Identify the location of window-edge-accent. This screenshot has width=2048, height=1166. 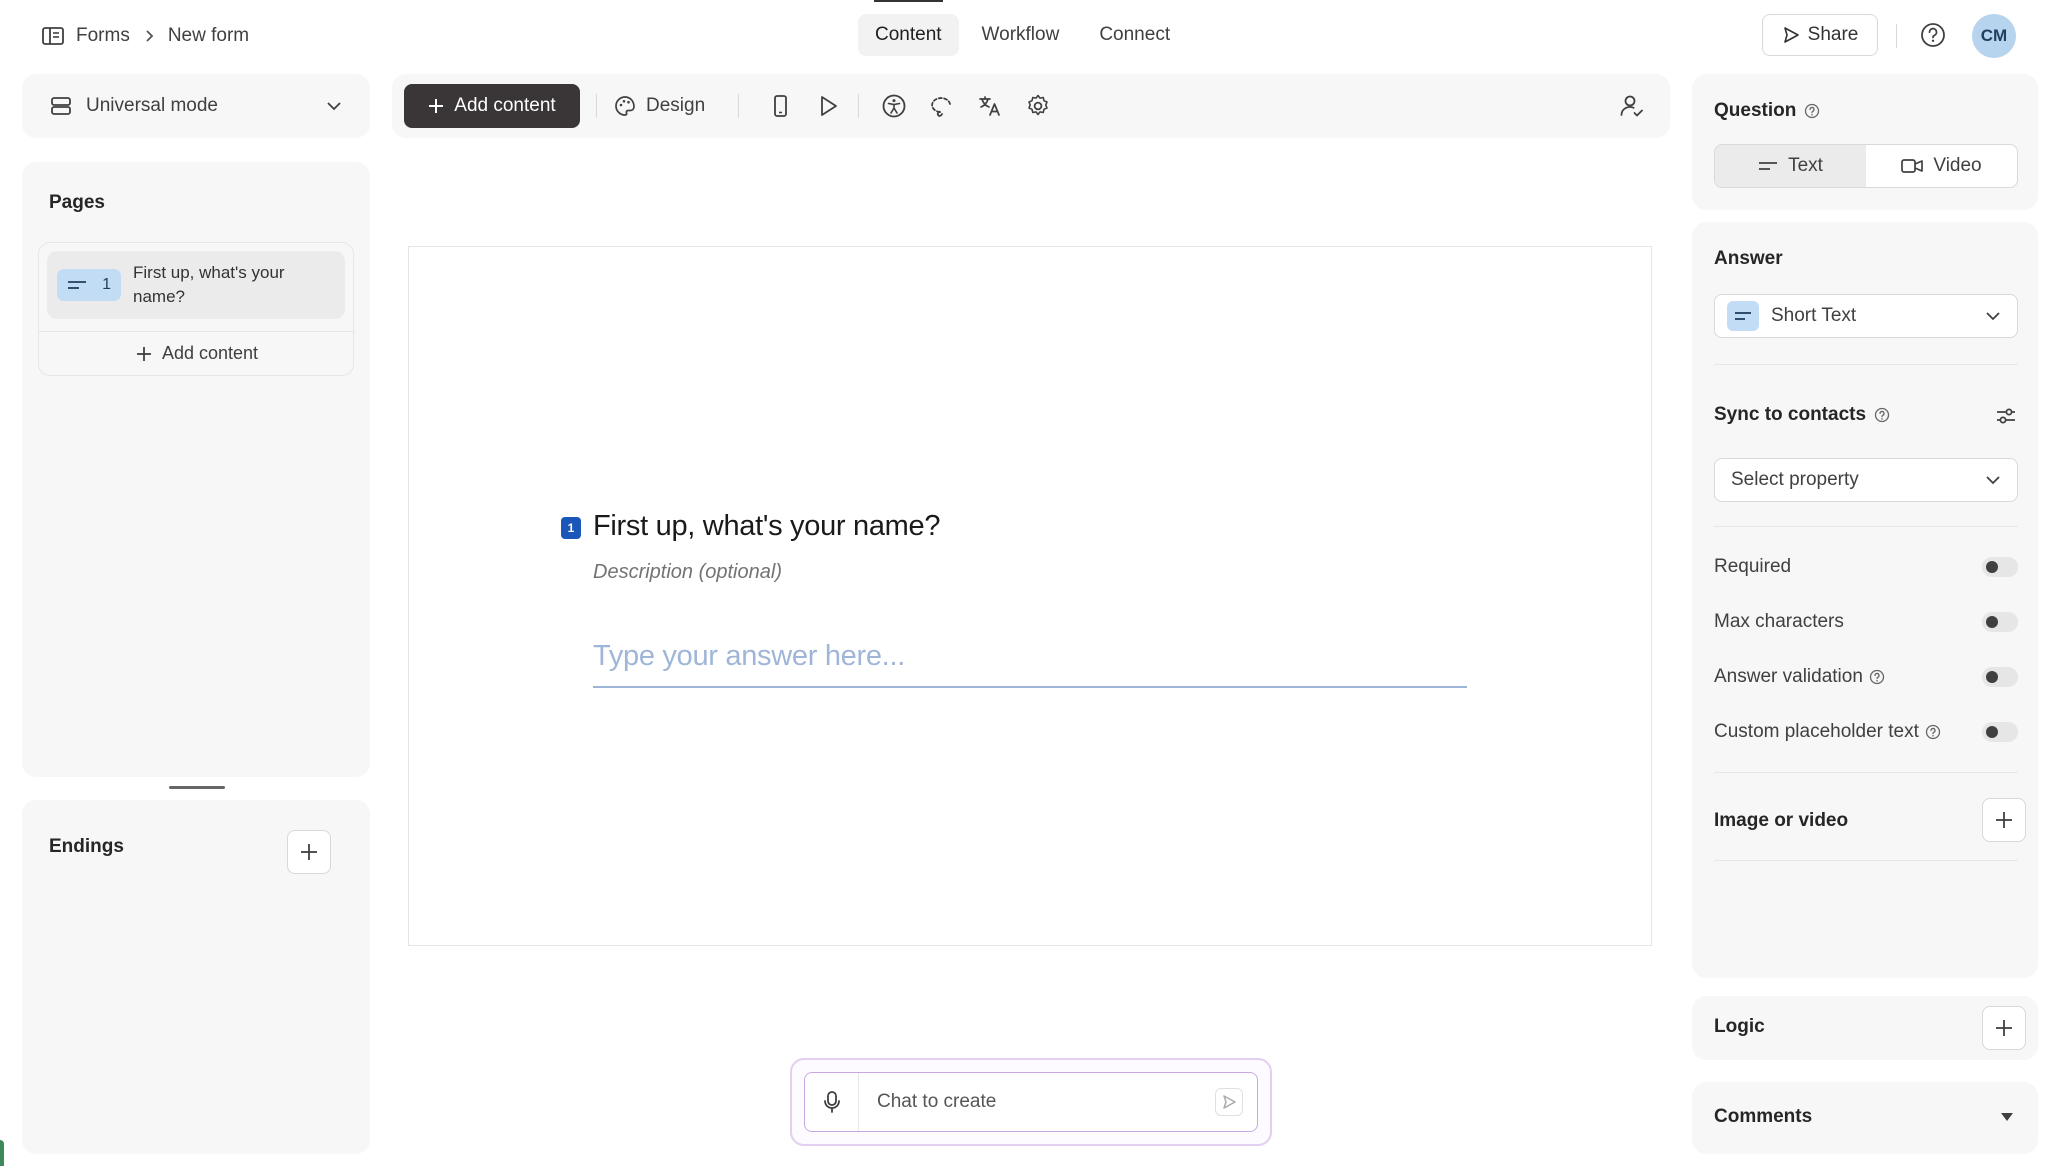
(2, 1153).